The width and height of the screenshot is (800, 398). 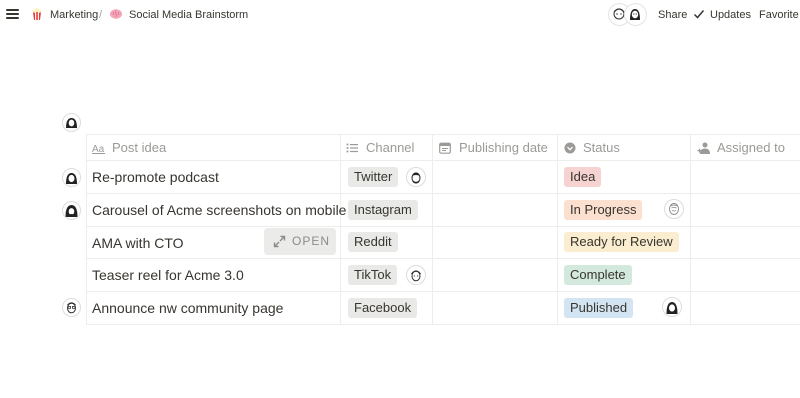 What do you see at coordinates (219, 210) in the screenshot?
I see `post-idea-cell: Carousel of Acme screenshots on mobile` at bounding box center [219, 210].